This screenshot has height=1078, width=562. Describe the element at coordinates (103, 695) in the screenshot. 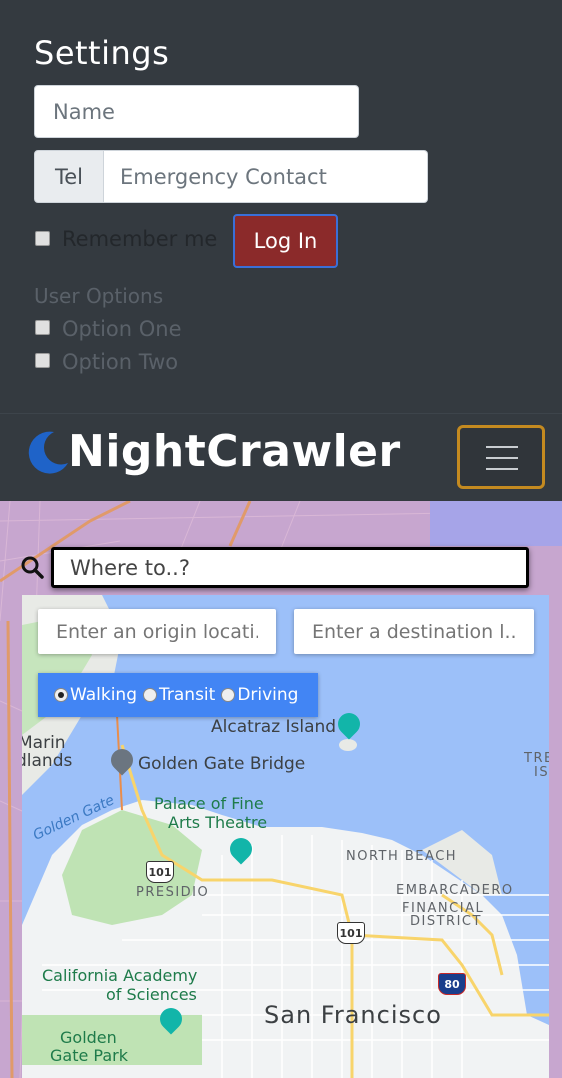

I see `walking-label: Walking` at that location.